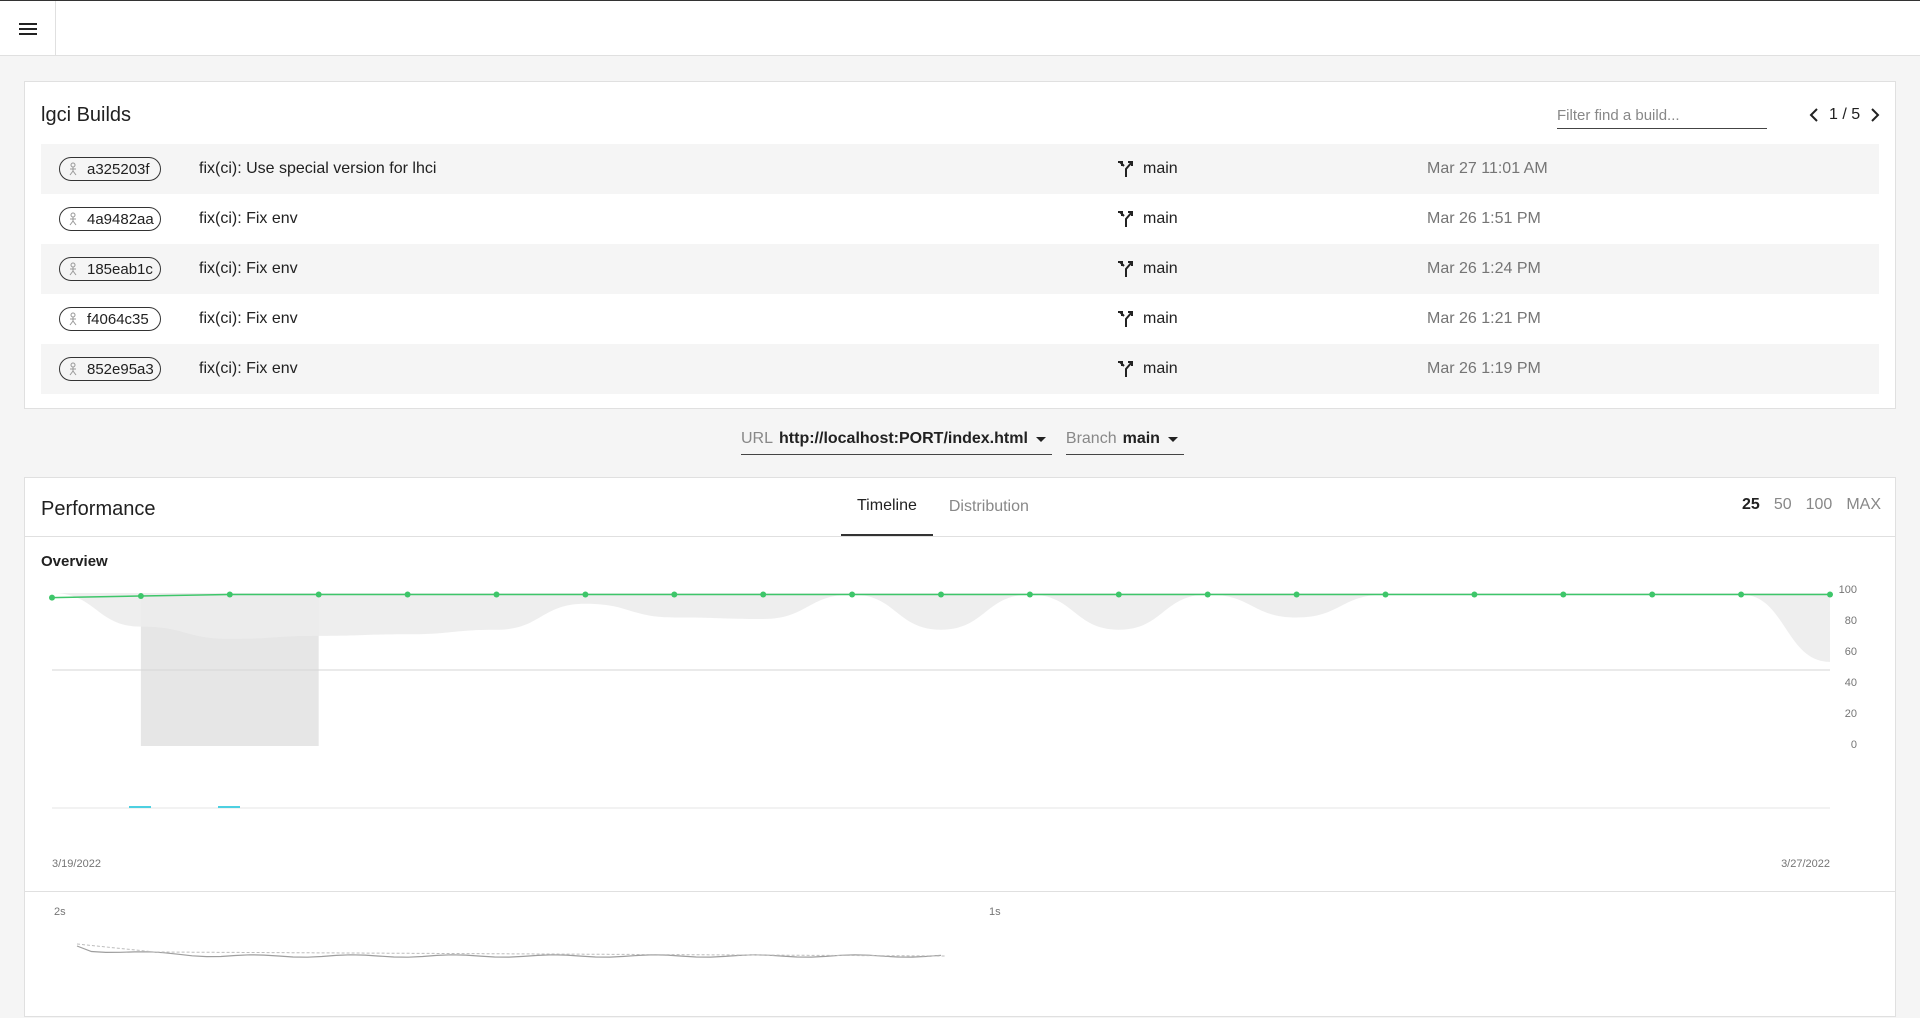  I want to click on url-value: http://localhost:PORT/index.html, so click(903, 438).